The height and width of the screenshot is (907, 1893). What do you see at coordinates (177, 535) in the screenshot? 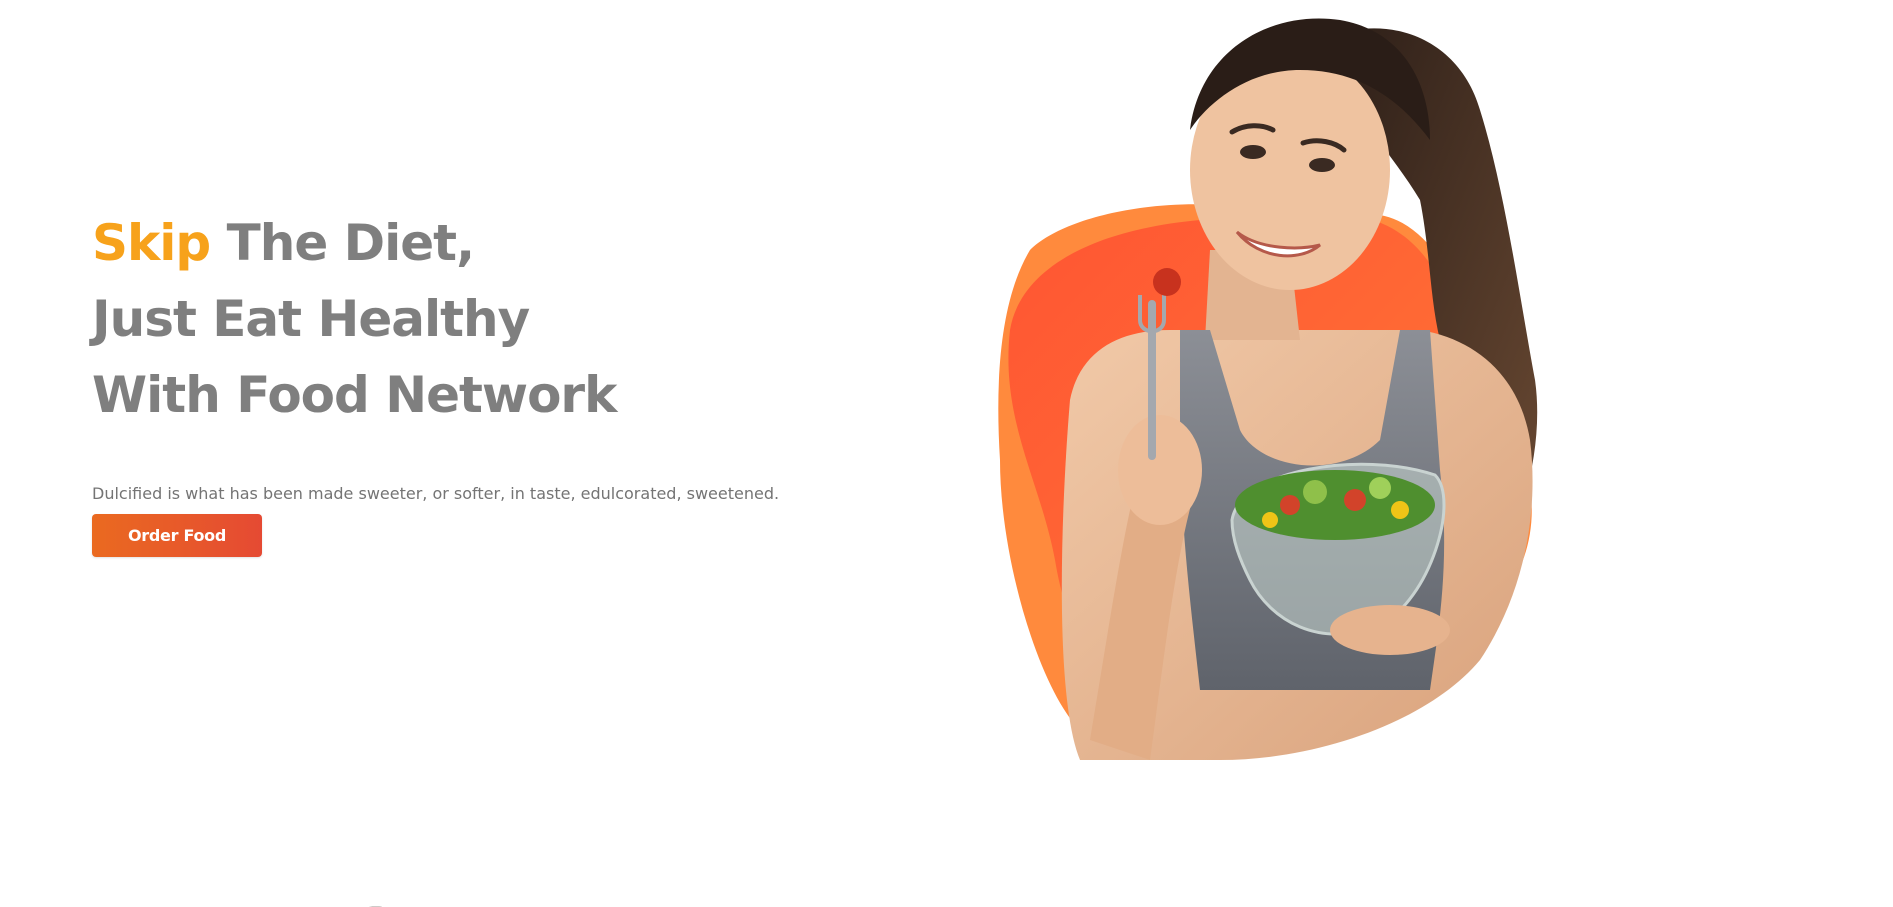
I see `order-food-button: Order Food` at bounding box center [177, 535].